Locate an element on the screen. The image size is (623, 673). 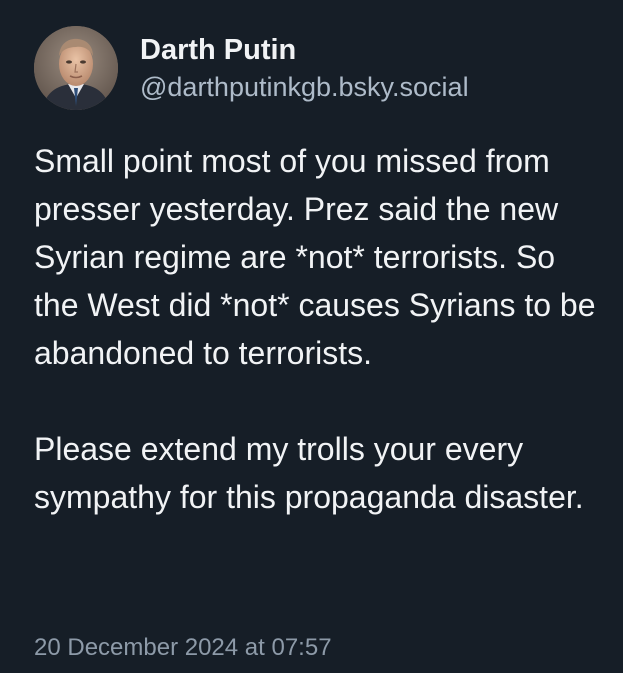
post-header: Darth Putin @darthputinkgb.bsky.social is located at coordinates (251, 68).